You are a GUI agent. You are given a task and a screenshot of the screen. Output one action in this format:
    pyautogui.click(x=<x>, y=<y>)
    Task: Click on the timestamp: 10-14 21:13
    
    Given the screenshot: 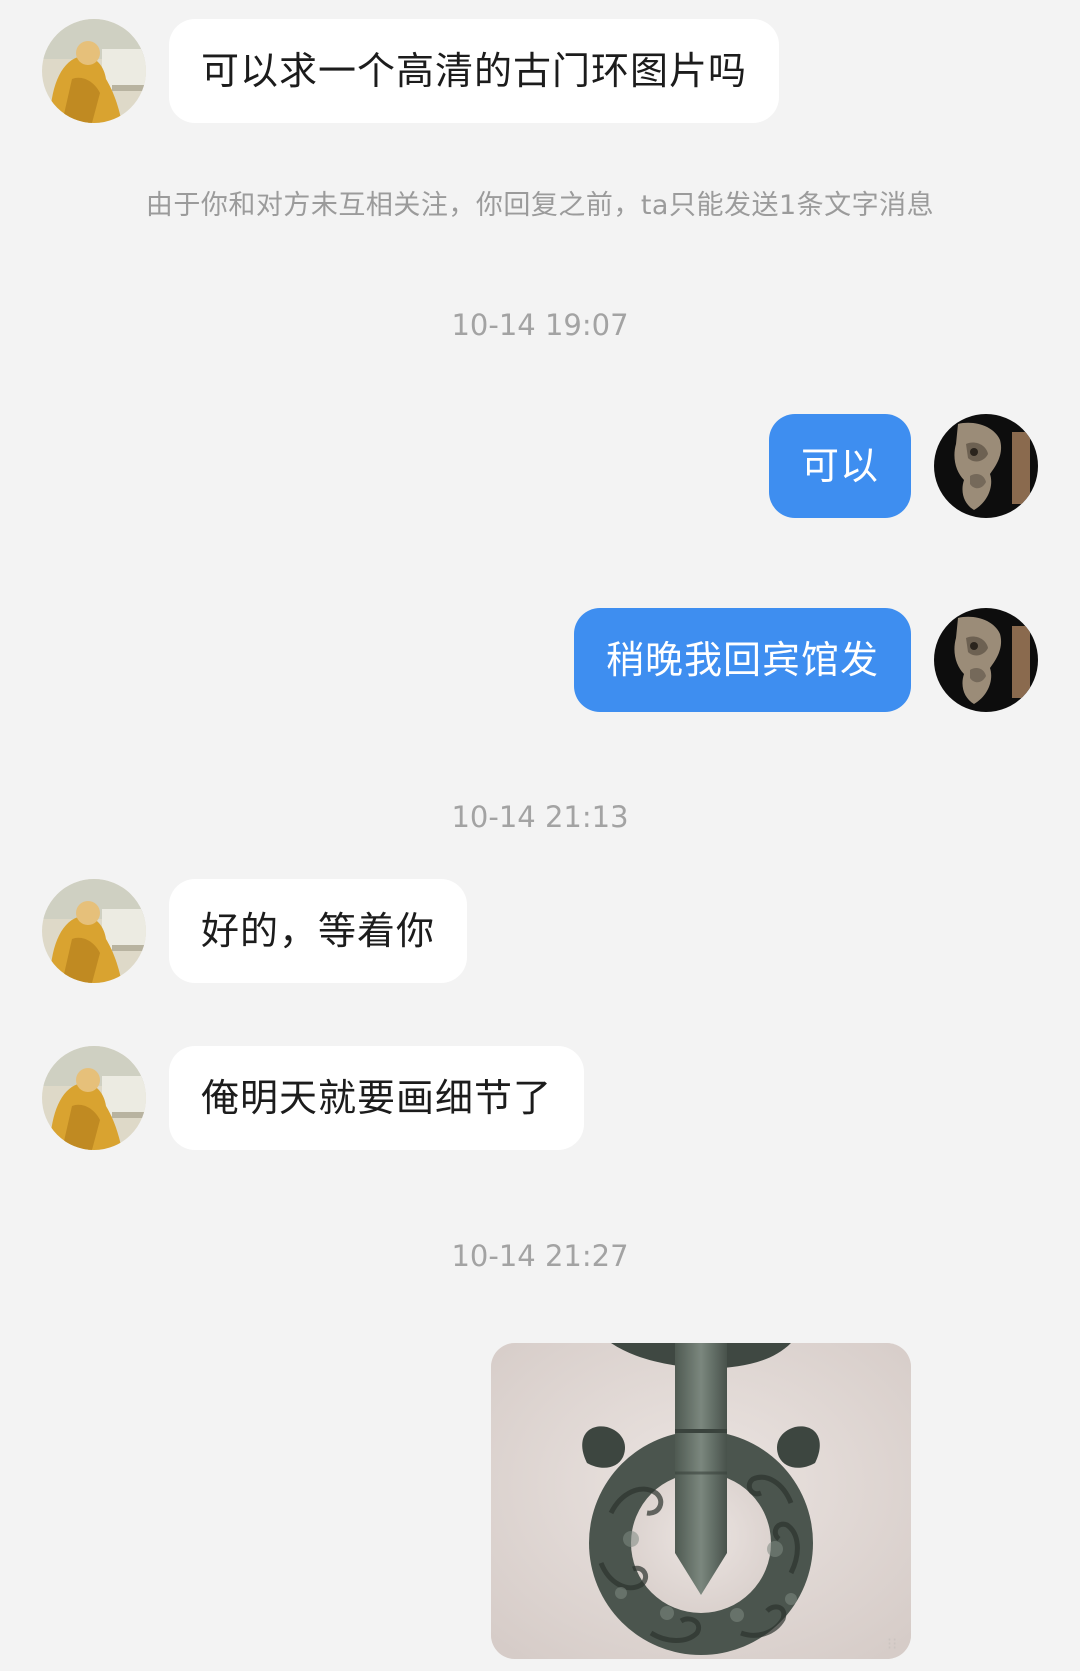 What is the action you would take?
    pyautogui.click(x=540, y=817)
    